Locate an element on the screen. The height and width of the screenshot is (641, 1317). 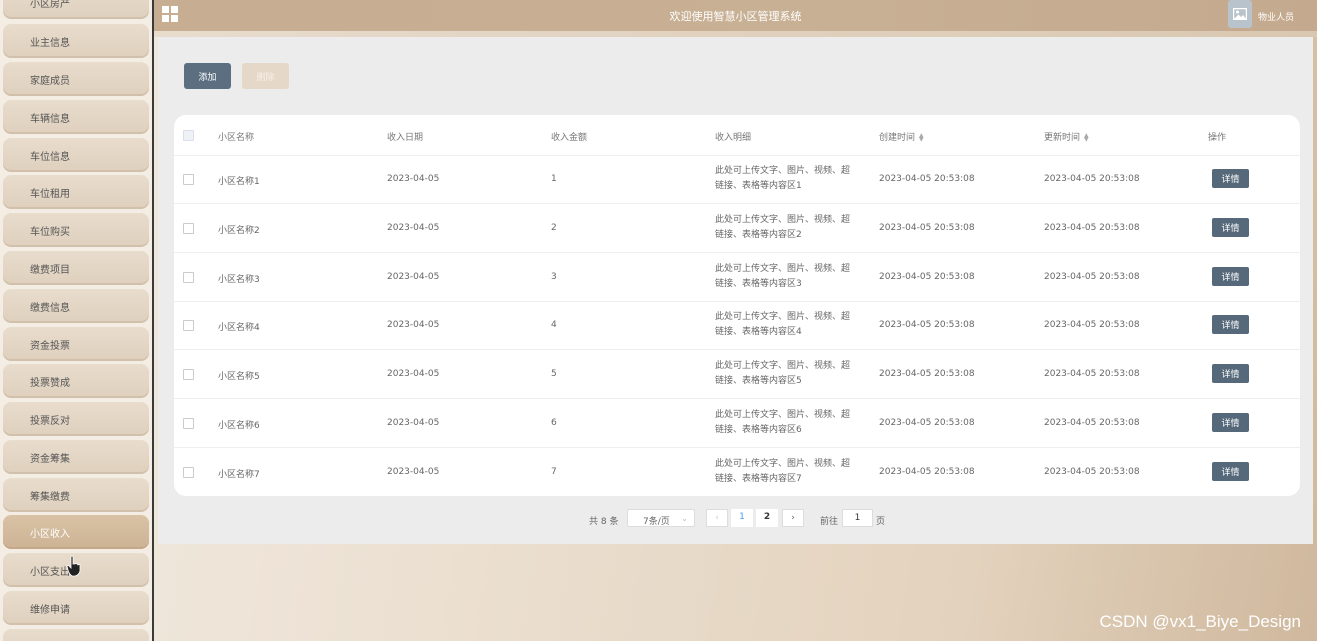
col-header-created: 创建时间 ▲ ▼ is located at coordinates (901, 136).